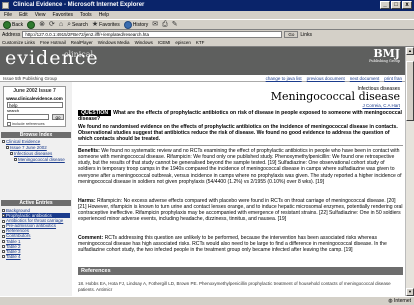 This screenshot has width=414, height=305. Describe the element at coordinates (15, 160) in the screenshot. I see `document-icon` at that location.